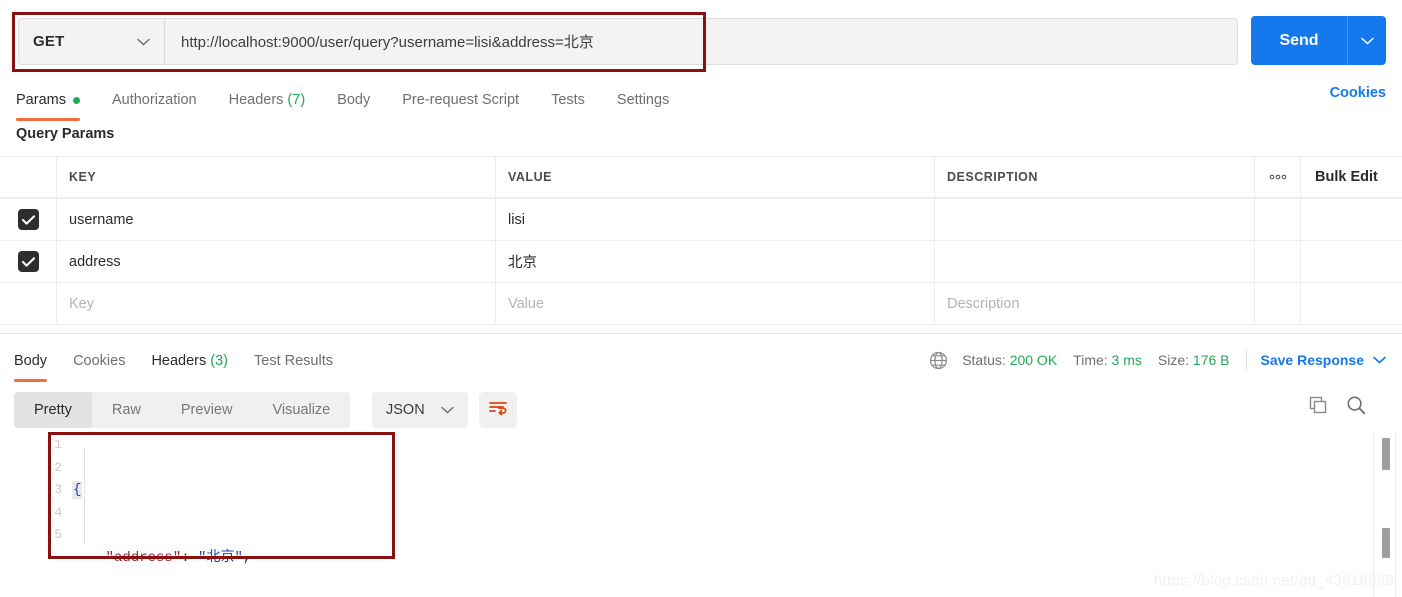  Describe the element at coordinates (1386, 454) in the screenshot. I see `scrollbar-thumb-top` at that location.